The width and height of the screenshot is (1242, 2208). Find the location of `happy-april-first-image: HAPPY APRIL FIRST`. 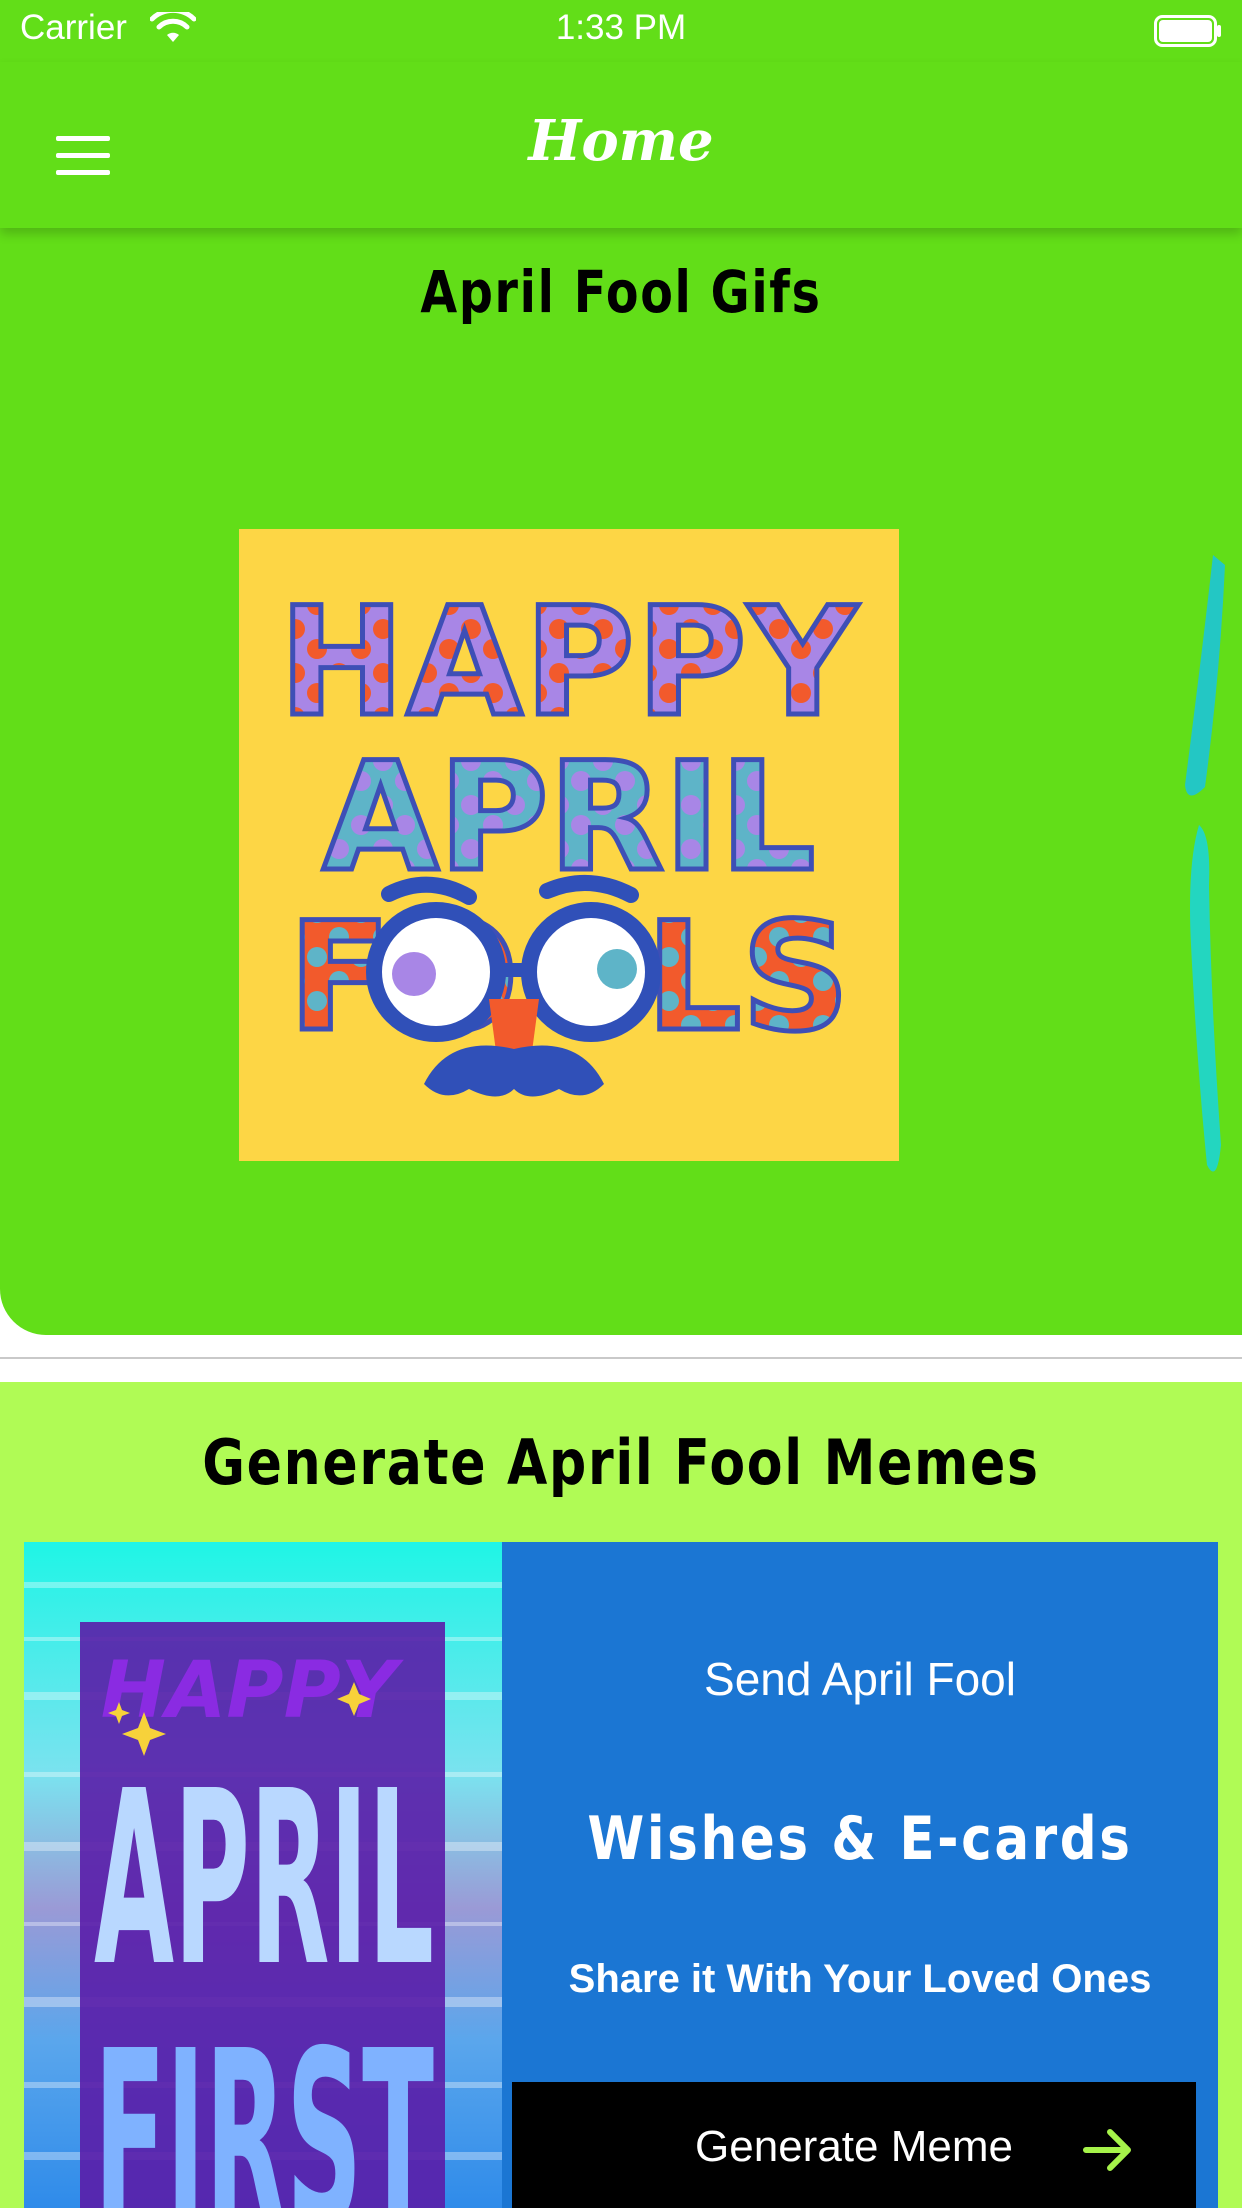

happy-april-first-image: HAPPY APRIL FIRST is located at coordinates (263, 1875).